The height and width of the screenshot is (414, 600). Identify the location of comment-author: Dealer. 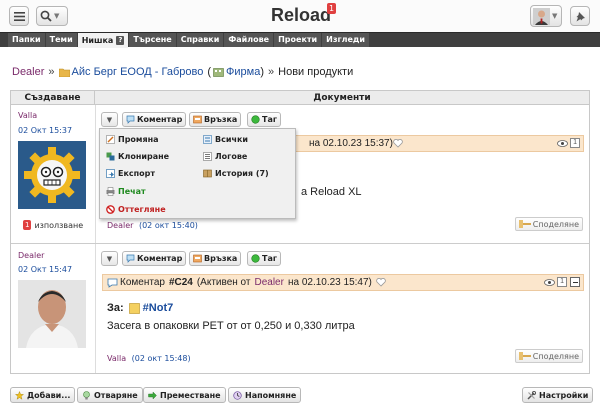
(268, 282).